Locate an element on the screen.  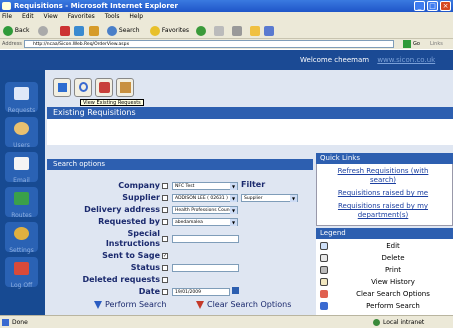
delivery-address-checkbox is located at coordinates (165, 210).